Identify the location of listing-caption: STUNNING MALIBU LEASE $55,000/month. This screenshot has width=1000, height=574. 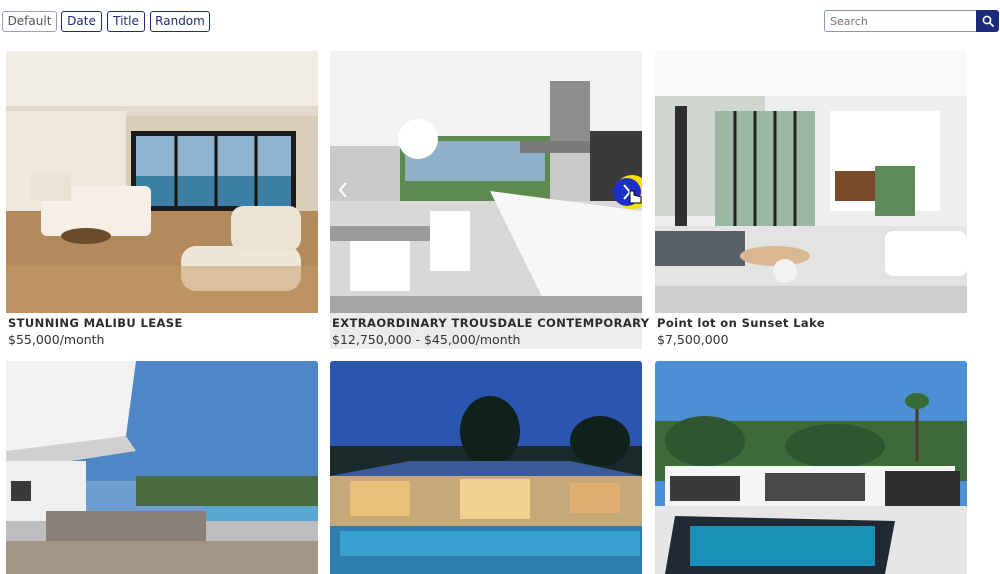
(162, 331).